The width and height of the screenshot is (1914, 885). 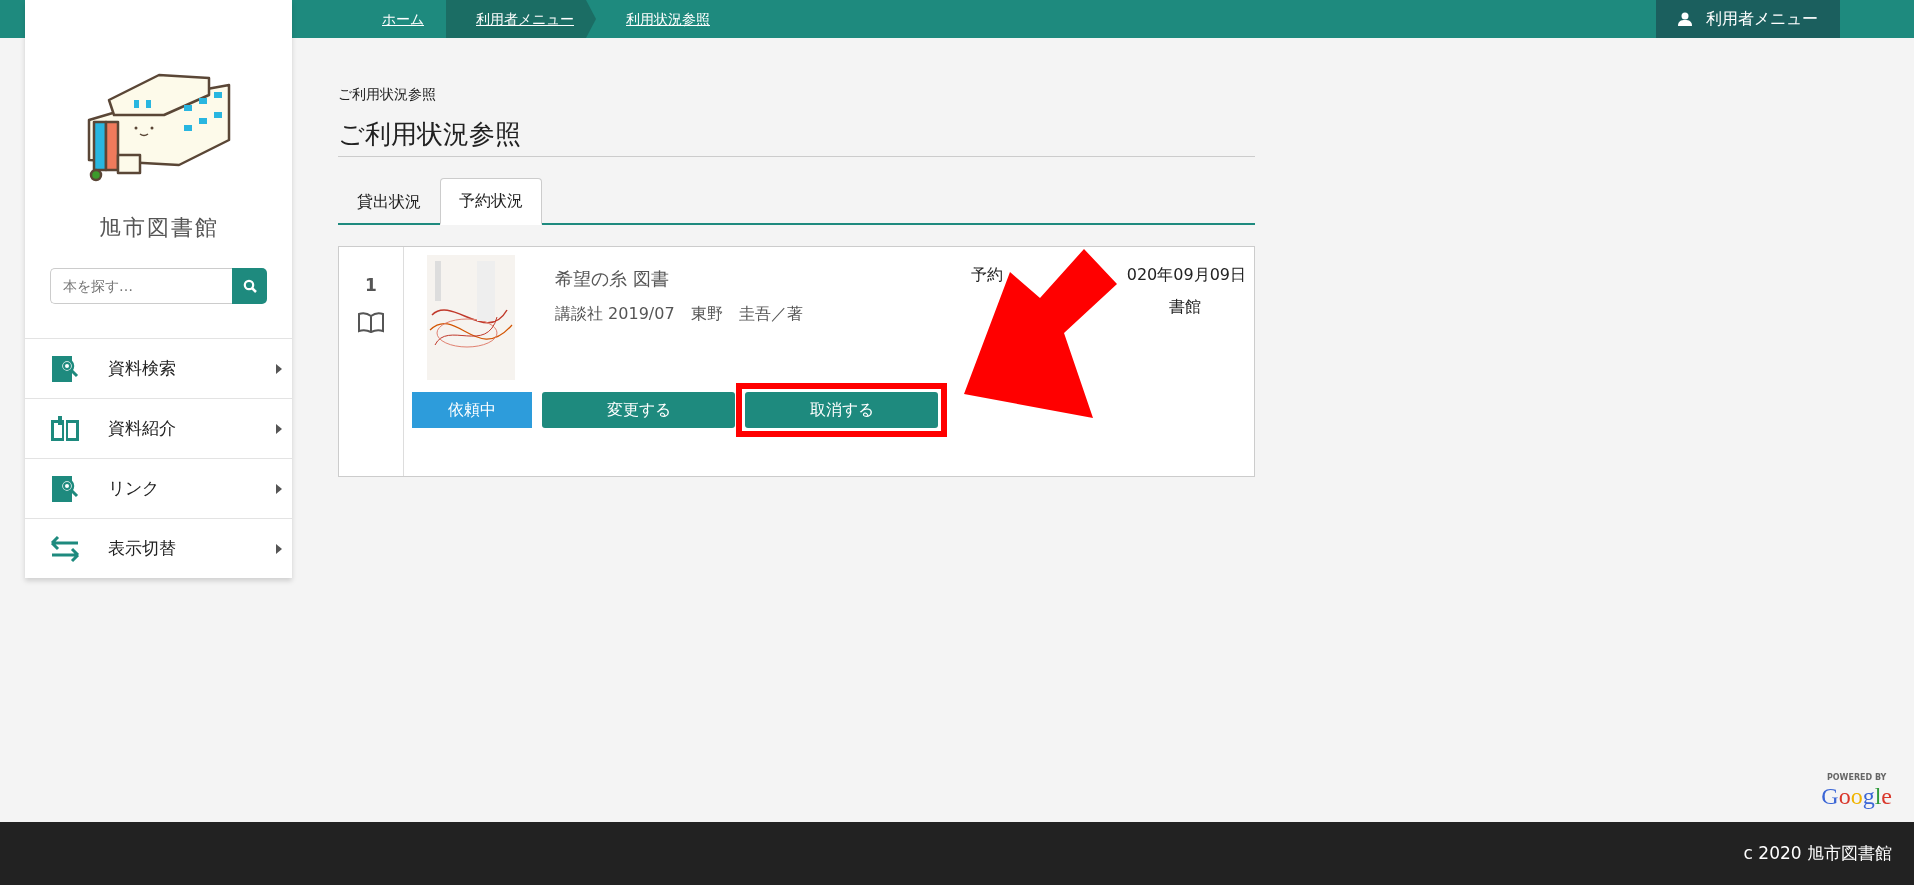 What do you see at coordinates (987, 275) in the screenshot?
I see `reservation-label: 予約` at bounding box center [987, 275].